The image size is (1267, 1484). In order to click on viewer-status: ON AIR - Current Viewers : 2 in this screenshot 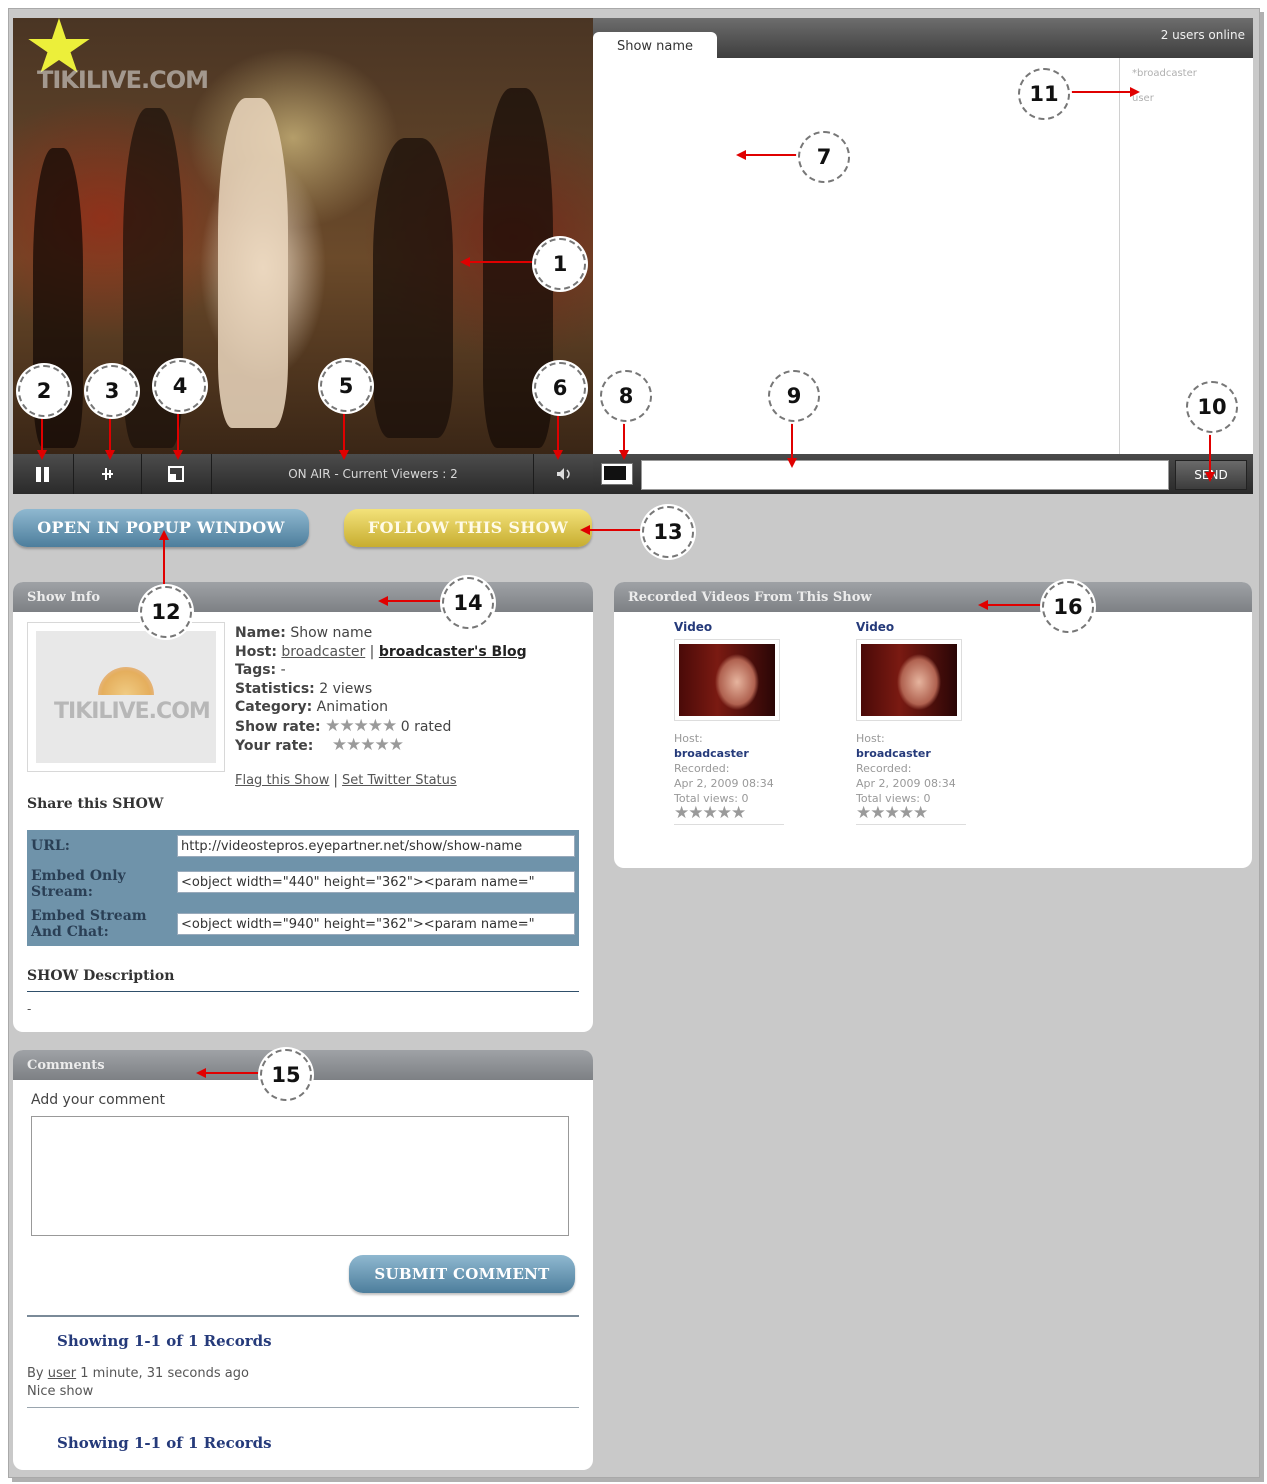, I will do `click(373, 474)`.